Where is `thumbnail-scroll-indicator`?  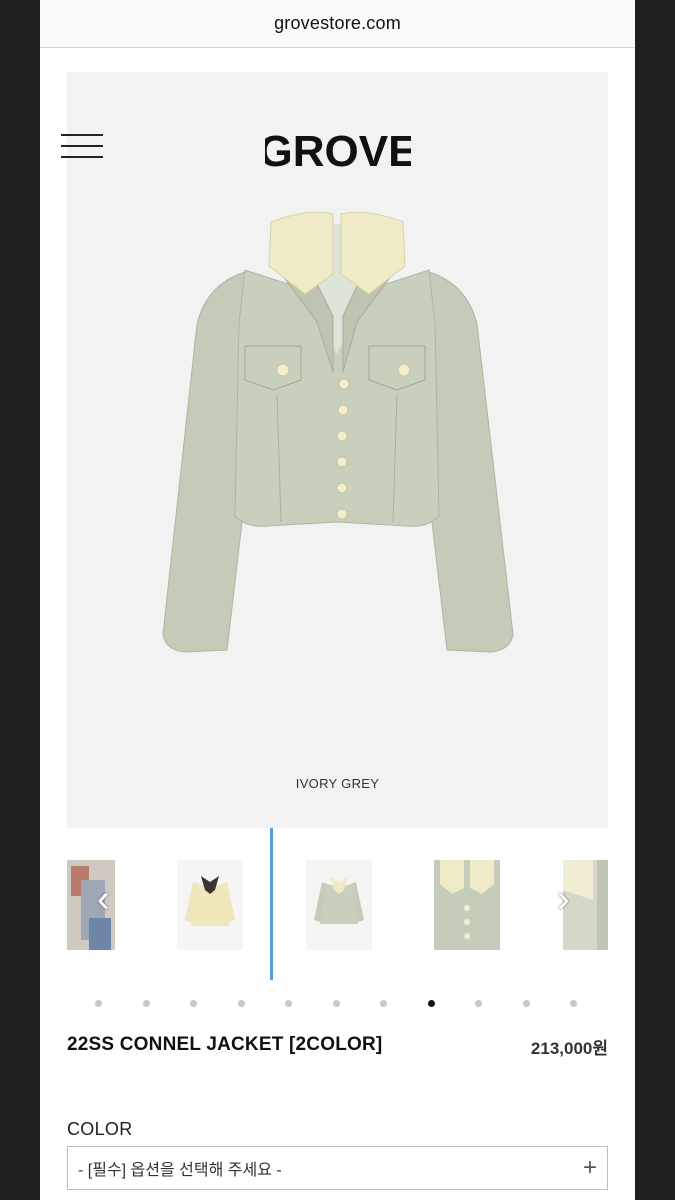
thumbnail-scroll-indicator is located at coordinates (271, 904).